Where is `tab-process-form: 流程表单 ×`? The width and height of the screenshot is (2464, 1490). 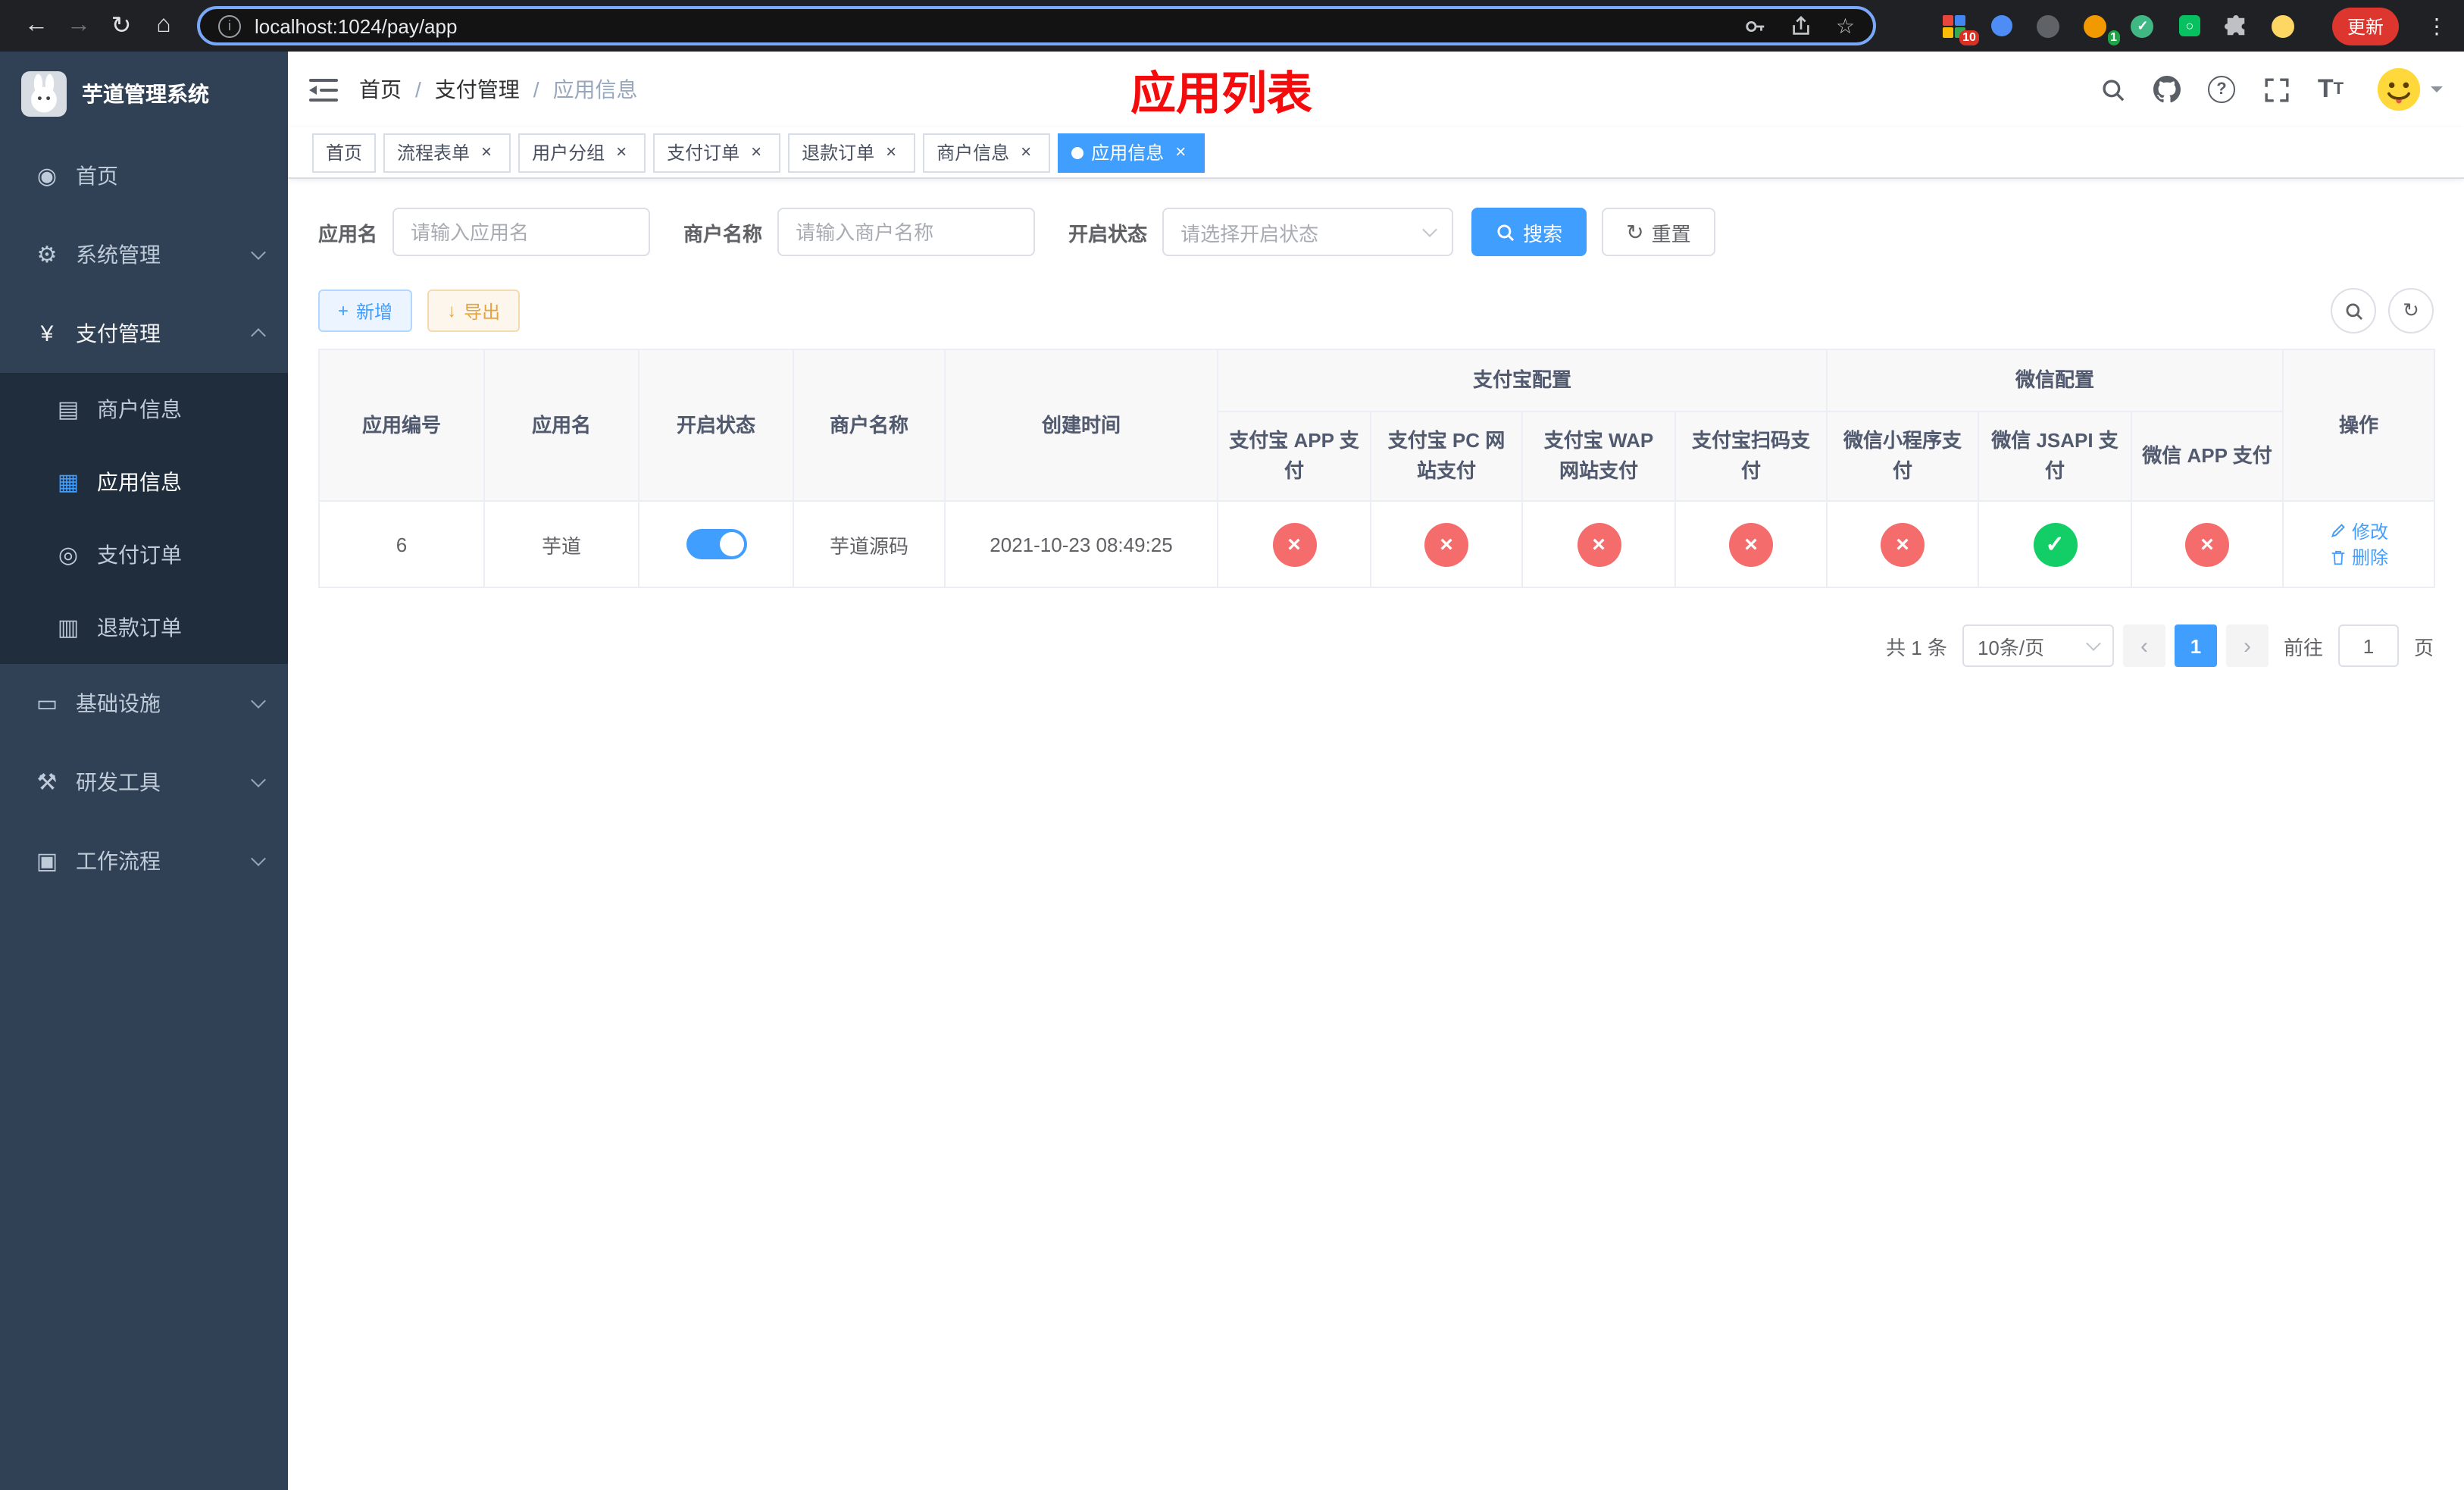
tab-process-form: 流程表单 × is located at coordinates (447, 152).